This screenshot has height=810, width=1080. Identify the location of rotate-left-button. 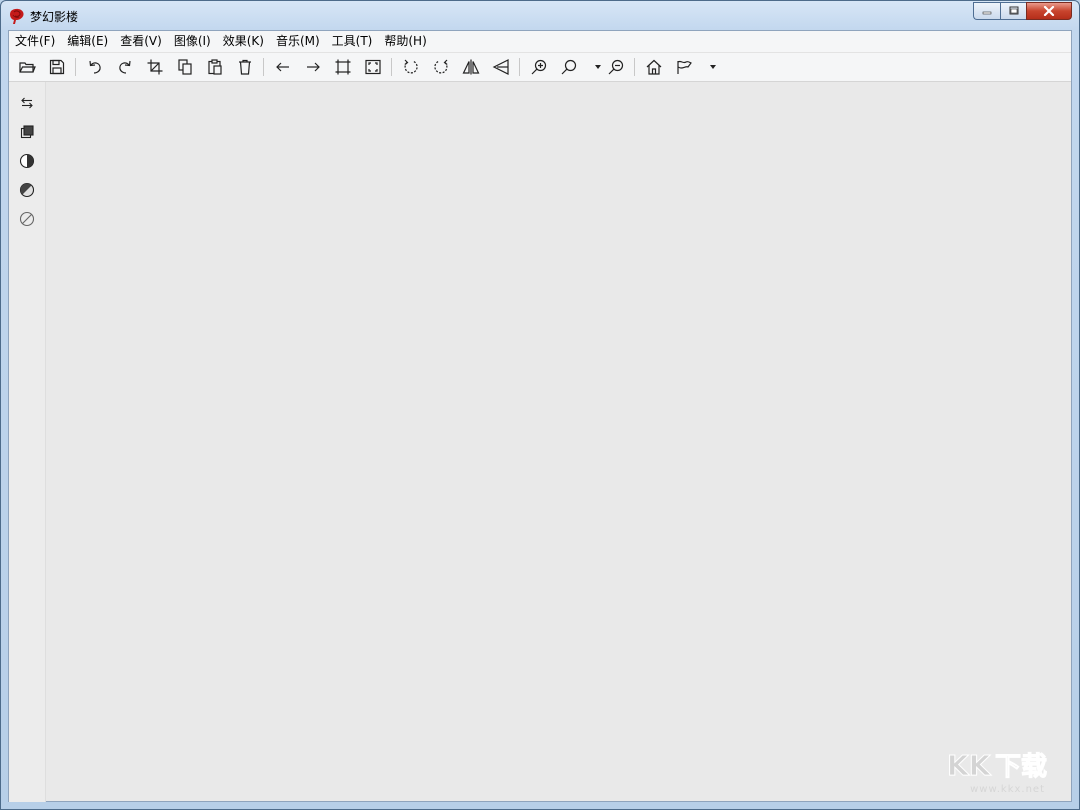
(411, 67).